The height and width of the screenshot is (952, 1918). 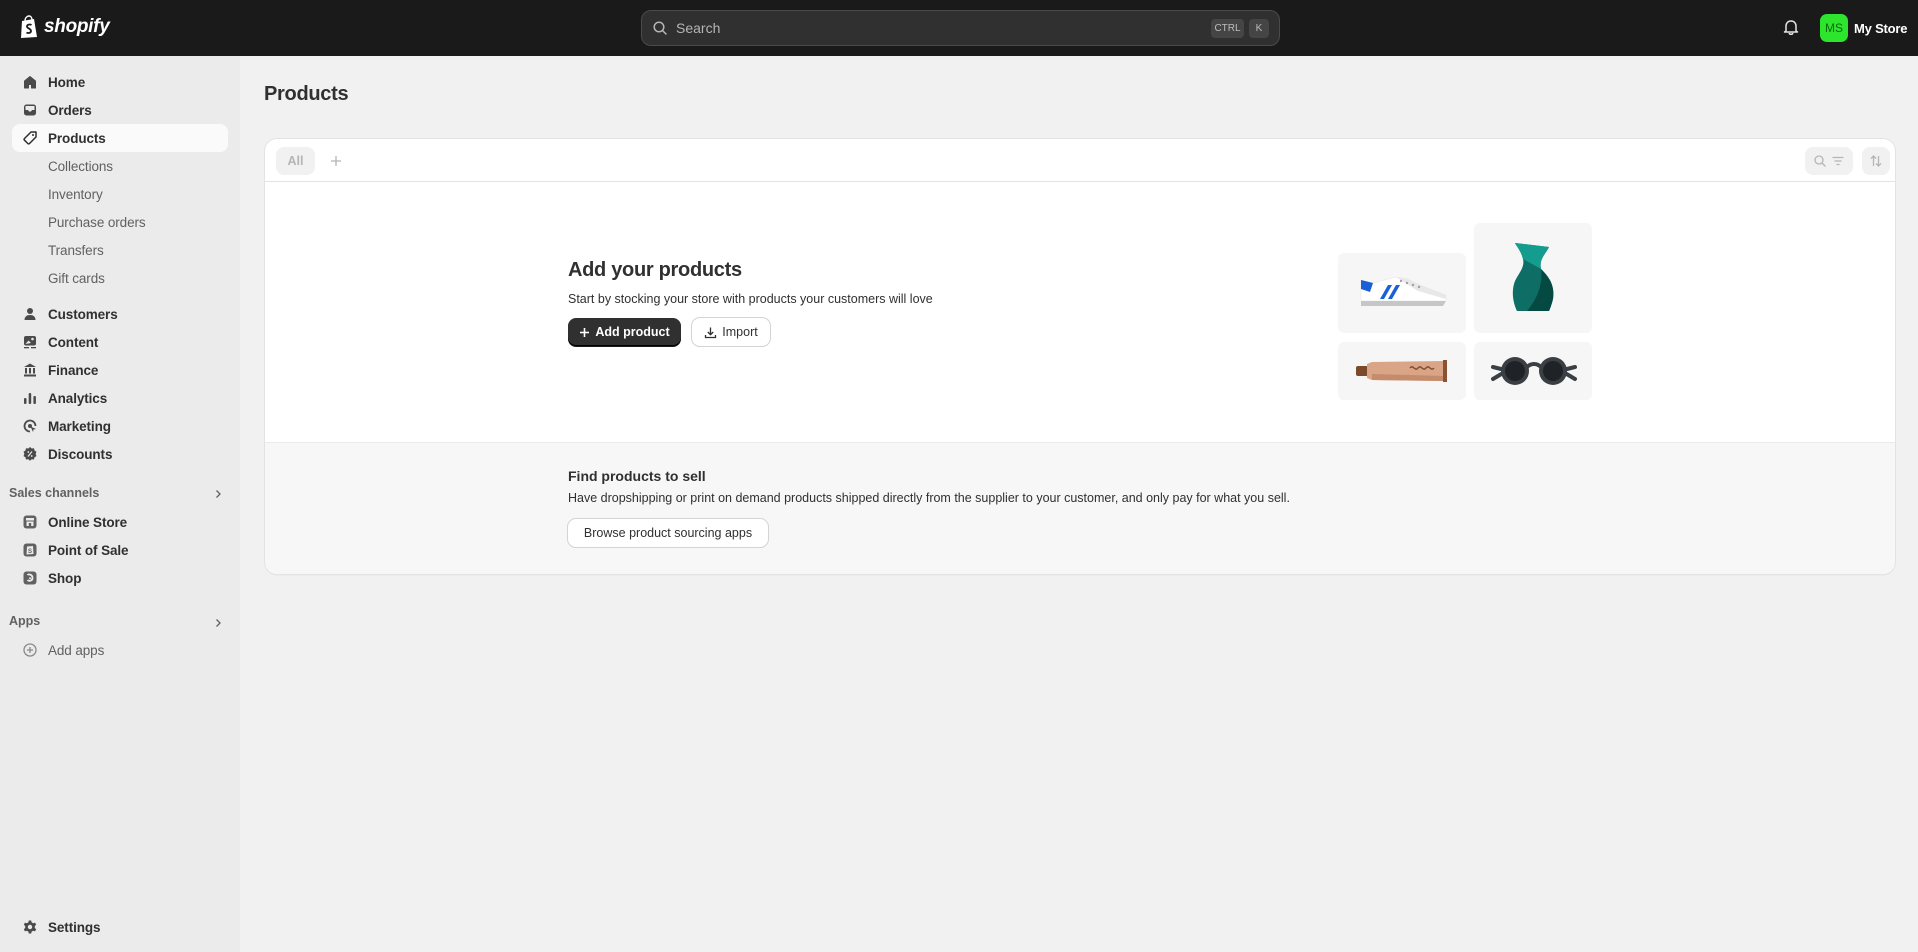 What do you see at coordinates (1227, 28) in the screenshot?
I see `shortcut-key-ctrl: CTRL` at bounding box center [1227, 28].